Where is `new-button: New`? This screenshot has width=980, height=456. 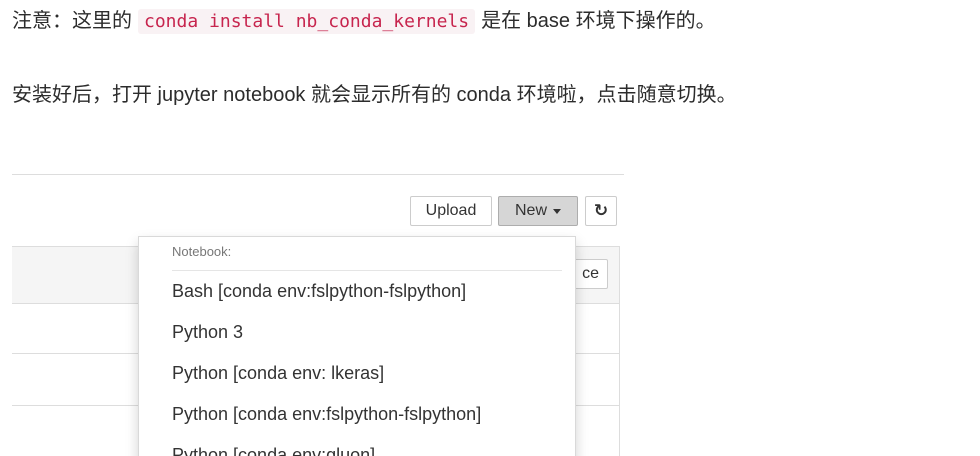 new-button: New is located at coordinates (538, 211).